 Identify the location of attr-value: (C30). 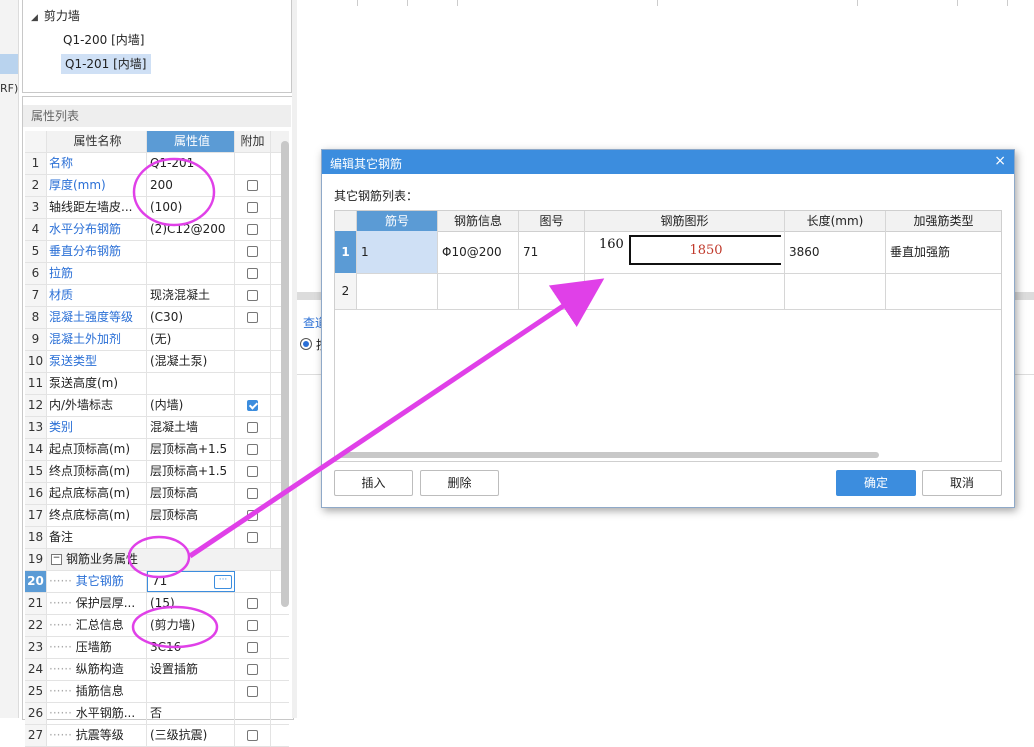
(191, 317).